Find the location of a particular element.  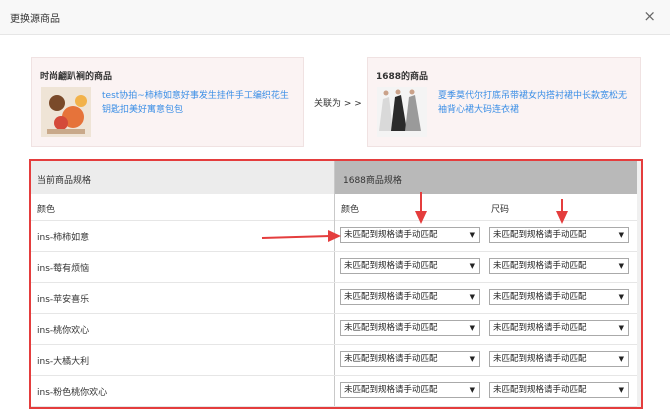

current-product-name: test协拍~柿柿如意好事发生挂件手工编织花生钥匙扣美好寓意包包 is located at coordinates (198, 103).